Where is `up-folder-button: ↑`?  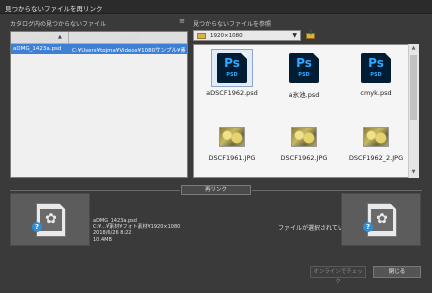
up-folder-button: ↑ is located at coordinates (310, 35).